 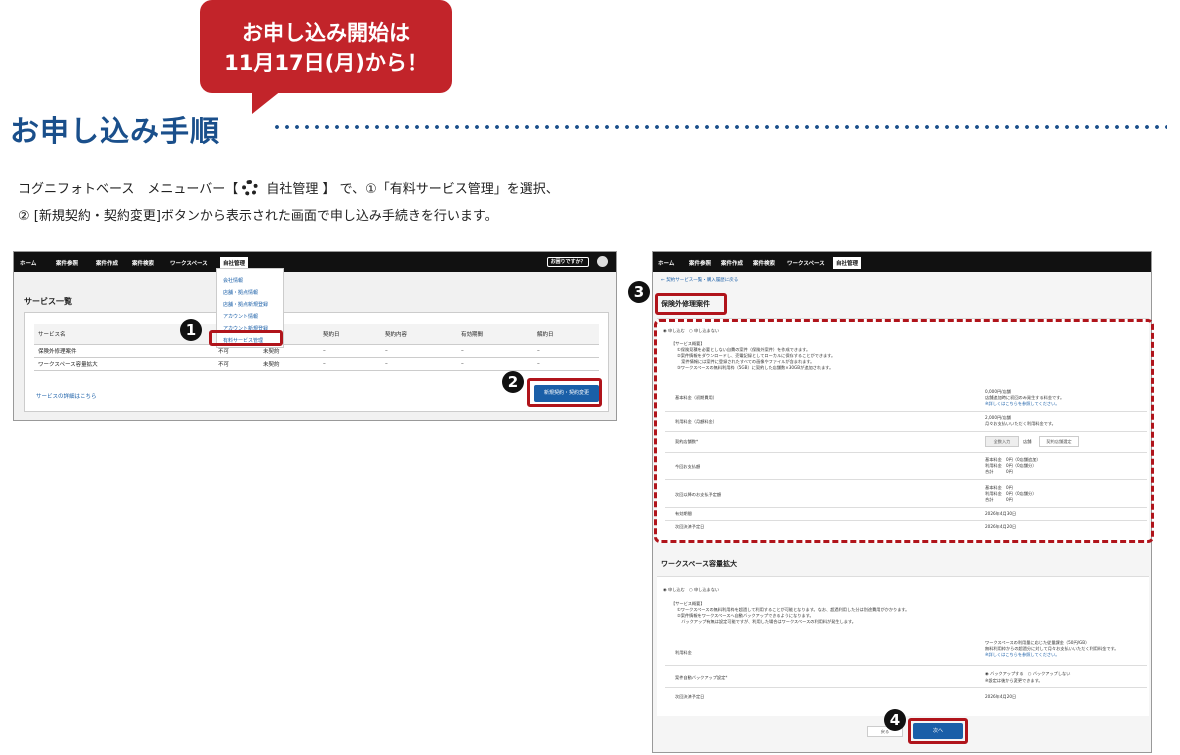 What do you see at coordinates (326, 33) in the screenshot?
I see `callout-line1: お申し込み開始は` at bounding box center [326, 33].